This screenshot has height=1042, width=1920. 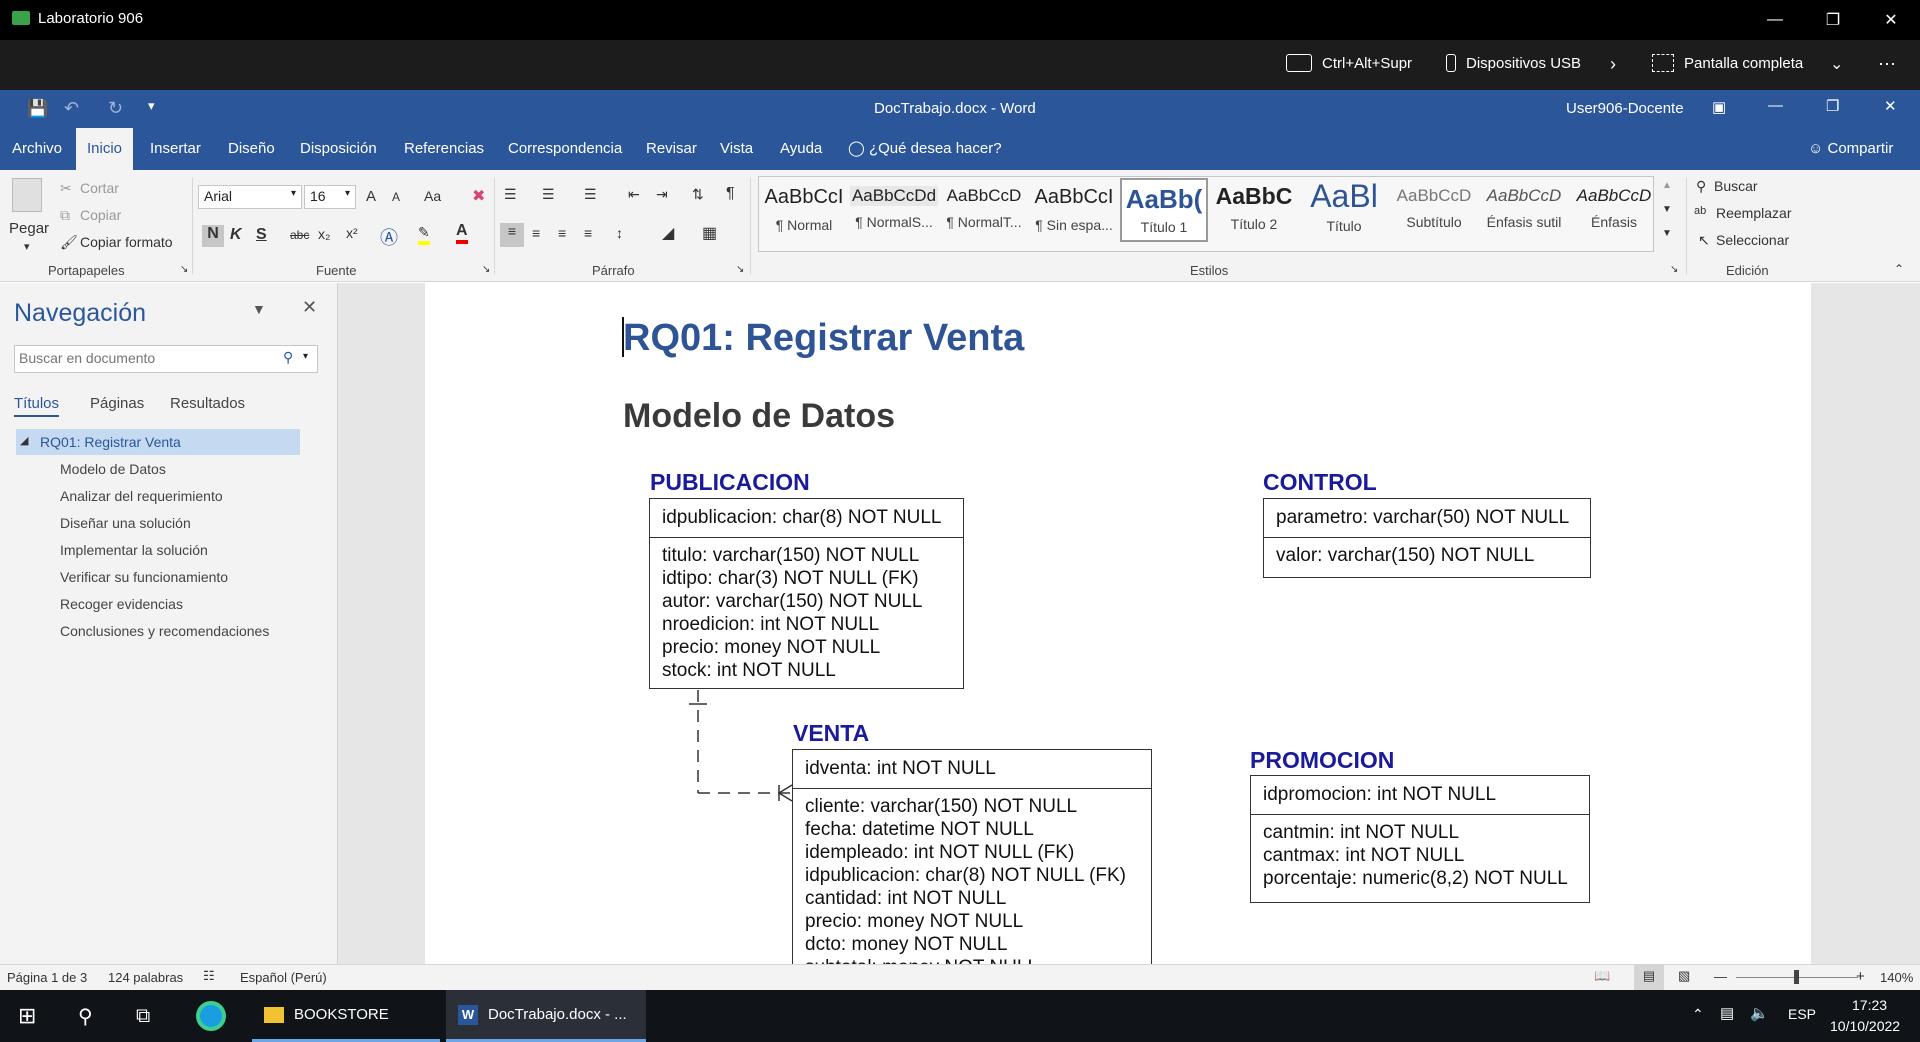 I want to click on chevron-down-icon: ⌄, so click(x=1836, y=64).